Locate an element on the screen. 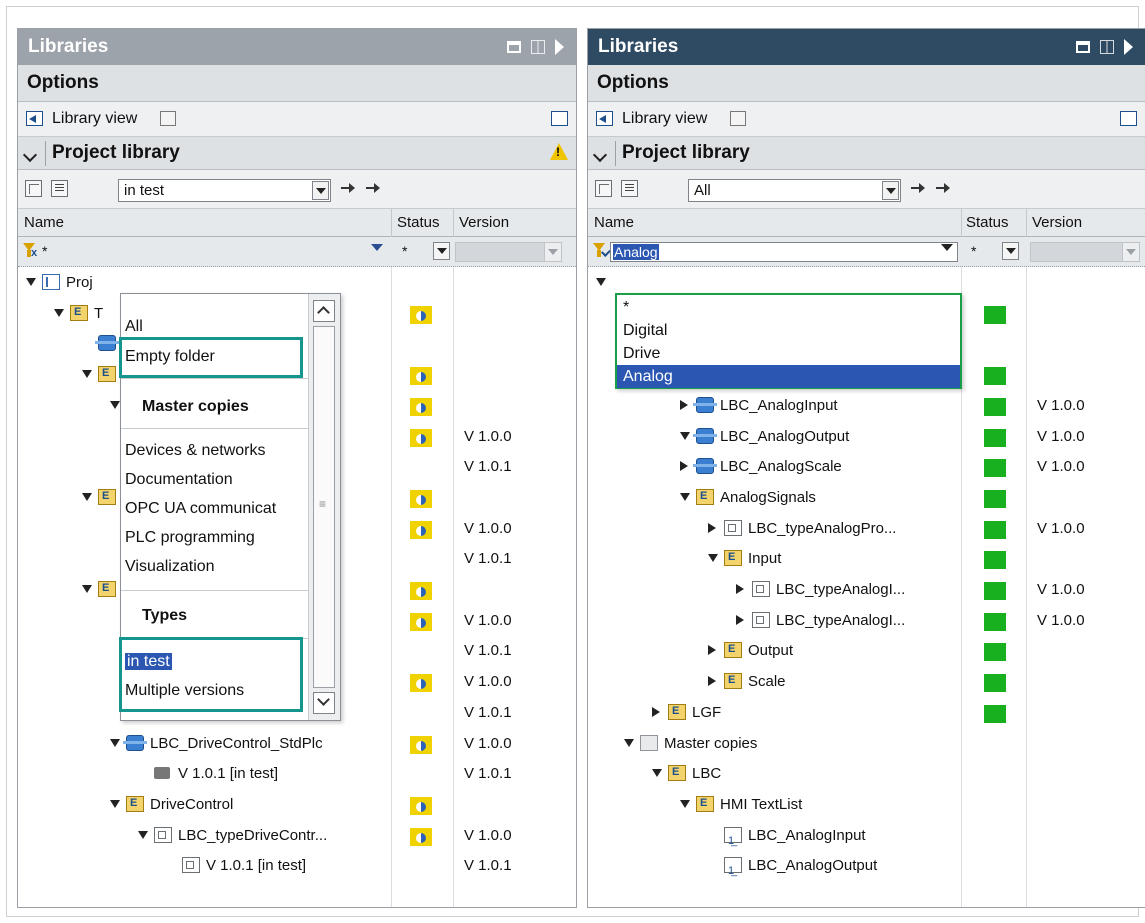  dropdown-item-plc-programming: PLC programming is located at coordinates (190, 538).